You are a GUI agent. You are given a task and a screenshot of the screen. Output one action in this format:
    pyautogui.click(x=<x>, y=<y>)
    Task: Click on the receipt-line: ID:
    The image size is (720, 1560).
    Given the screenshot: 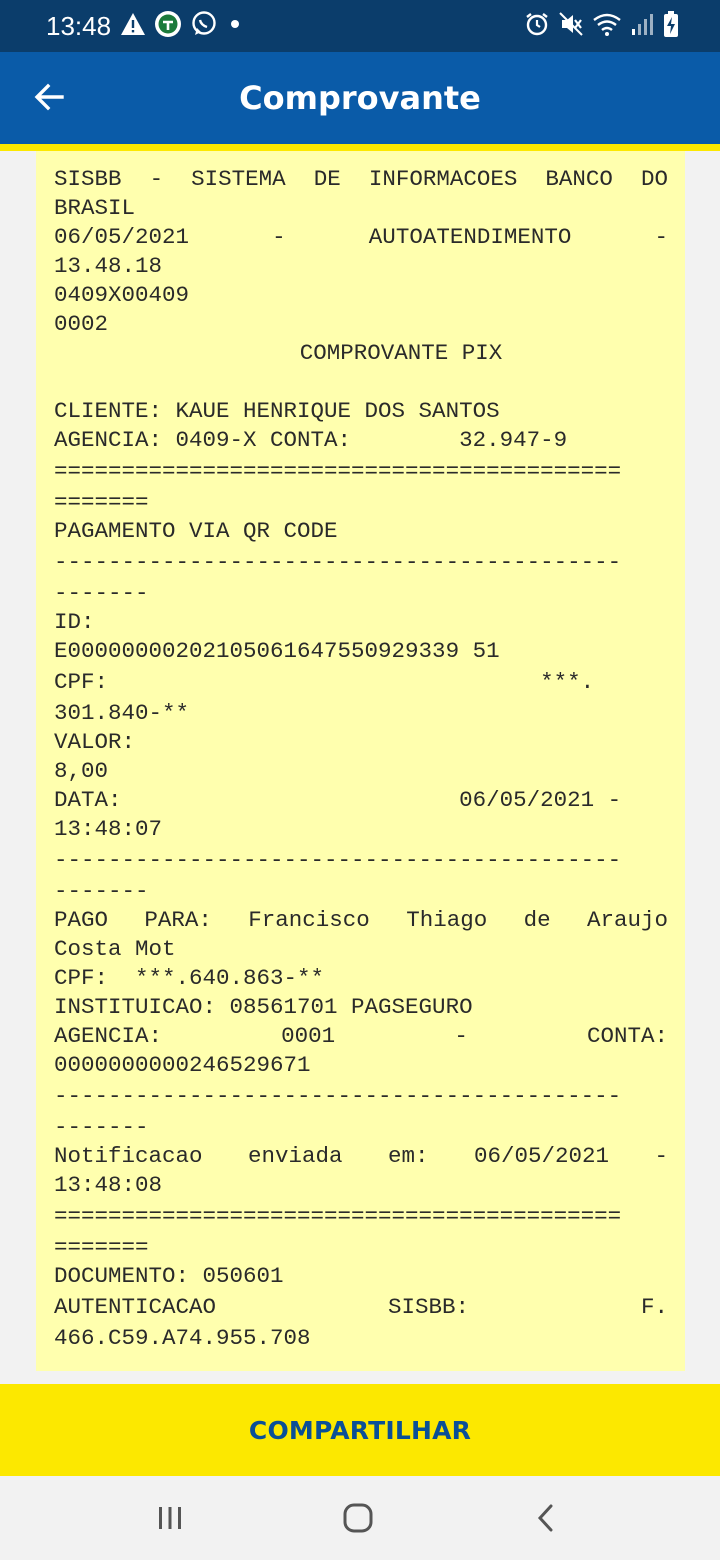 What is the action you would take?
    pyautogui.click(x=74, y=622)
    